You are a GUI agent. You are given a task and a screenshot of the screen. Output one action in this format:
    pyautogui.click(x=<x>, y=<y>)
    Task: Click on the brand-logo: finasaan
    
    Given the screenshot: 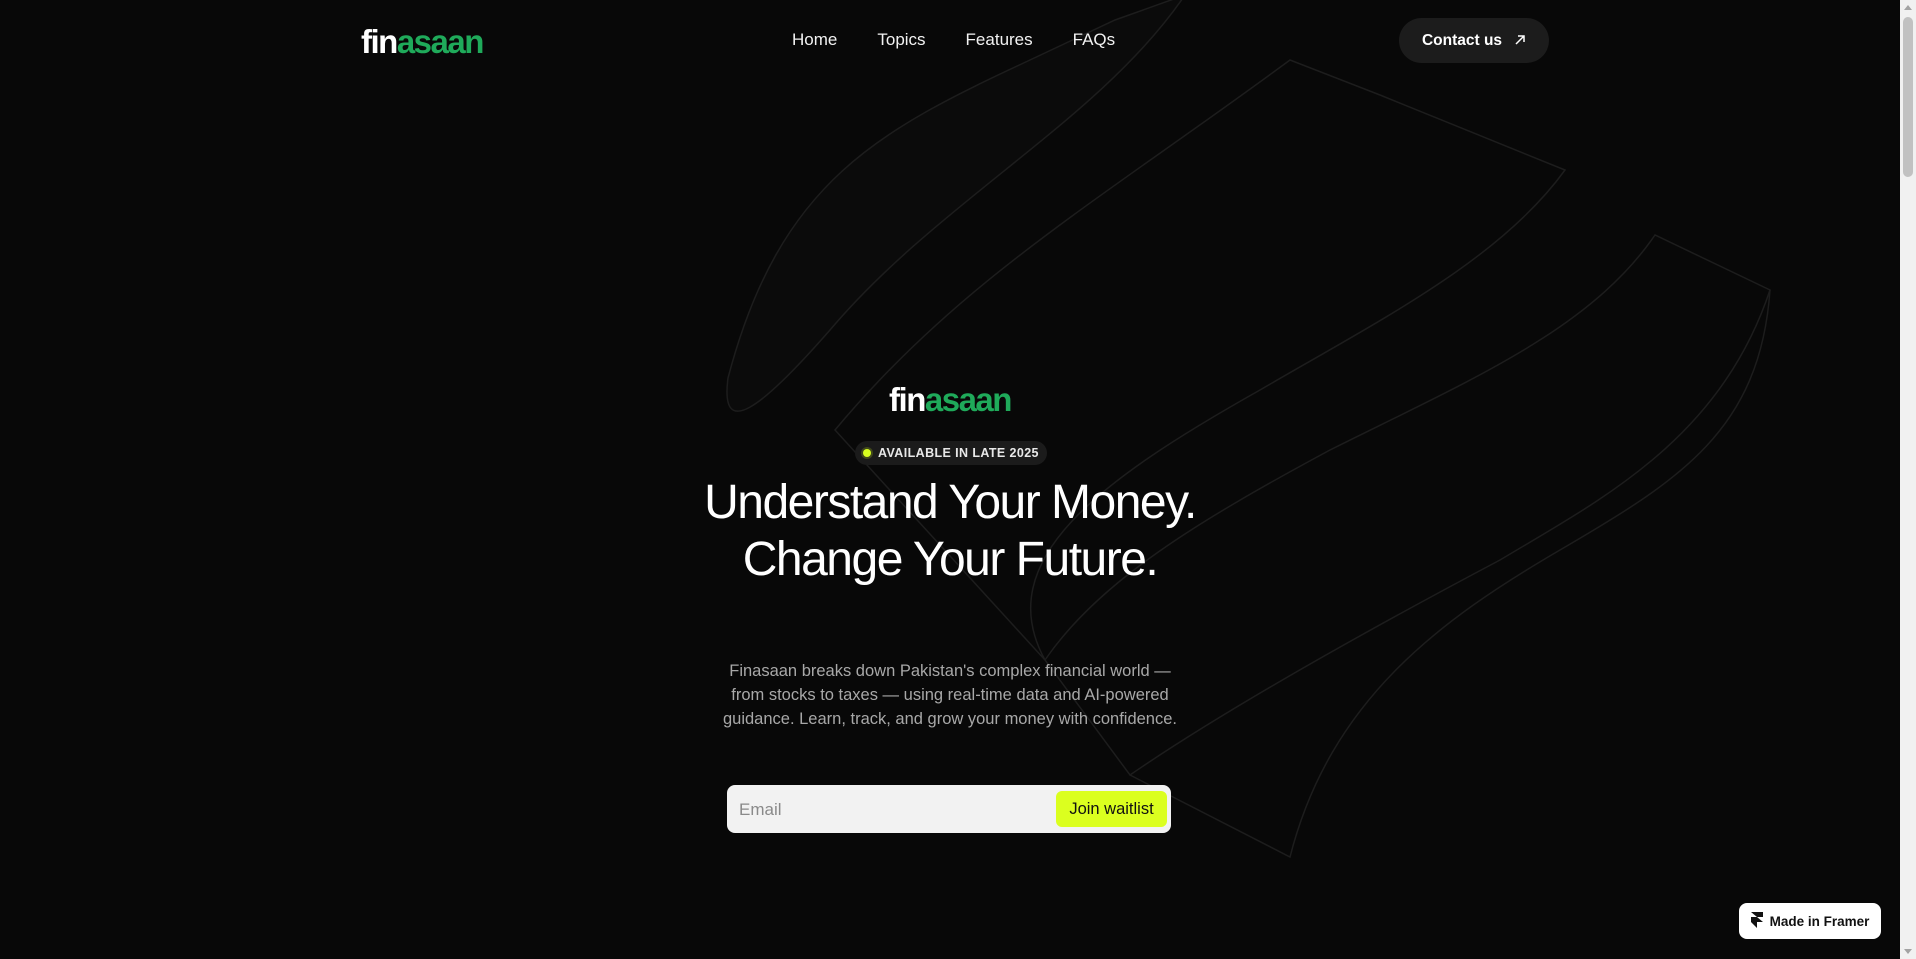 What is the action you would take?
    pyautogui.click(x=423, y=42)
    